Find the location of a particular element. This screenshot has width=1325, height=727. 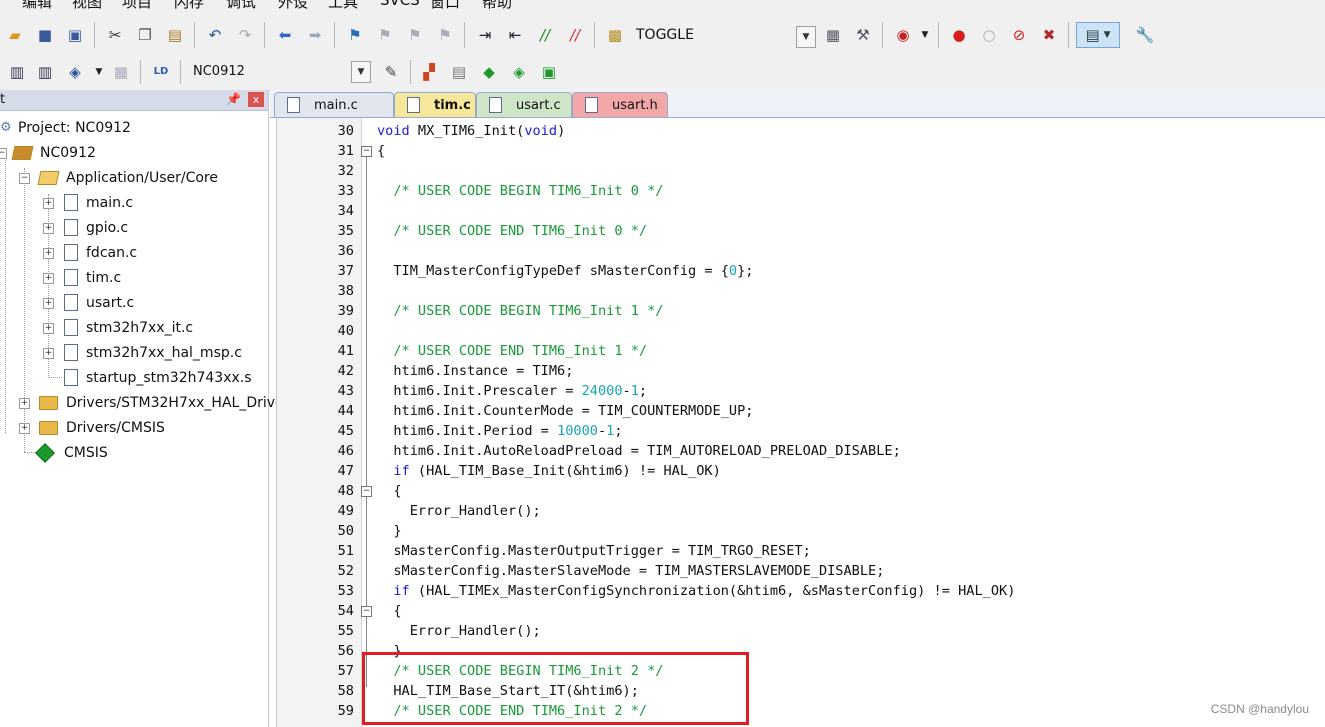

file-node: + stm32h7xx_hal_msp.c is located at coordinates (121, 352).